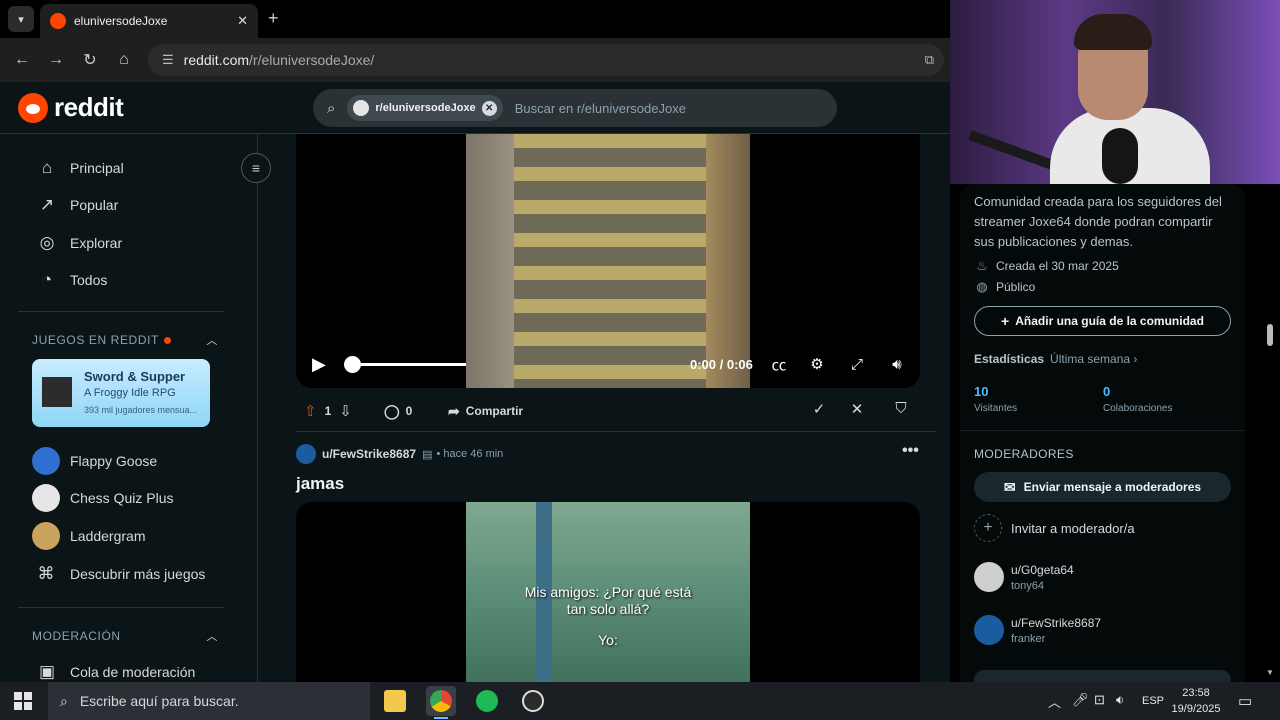 The width and height of the screenshot is (1280, 720). What do you see at coordinates (1024, 577) in the screenshot?
I see `moderator-item: u/G0geta64 tony64` at bounding box center [1024, 577].